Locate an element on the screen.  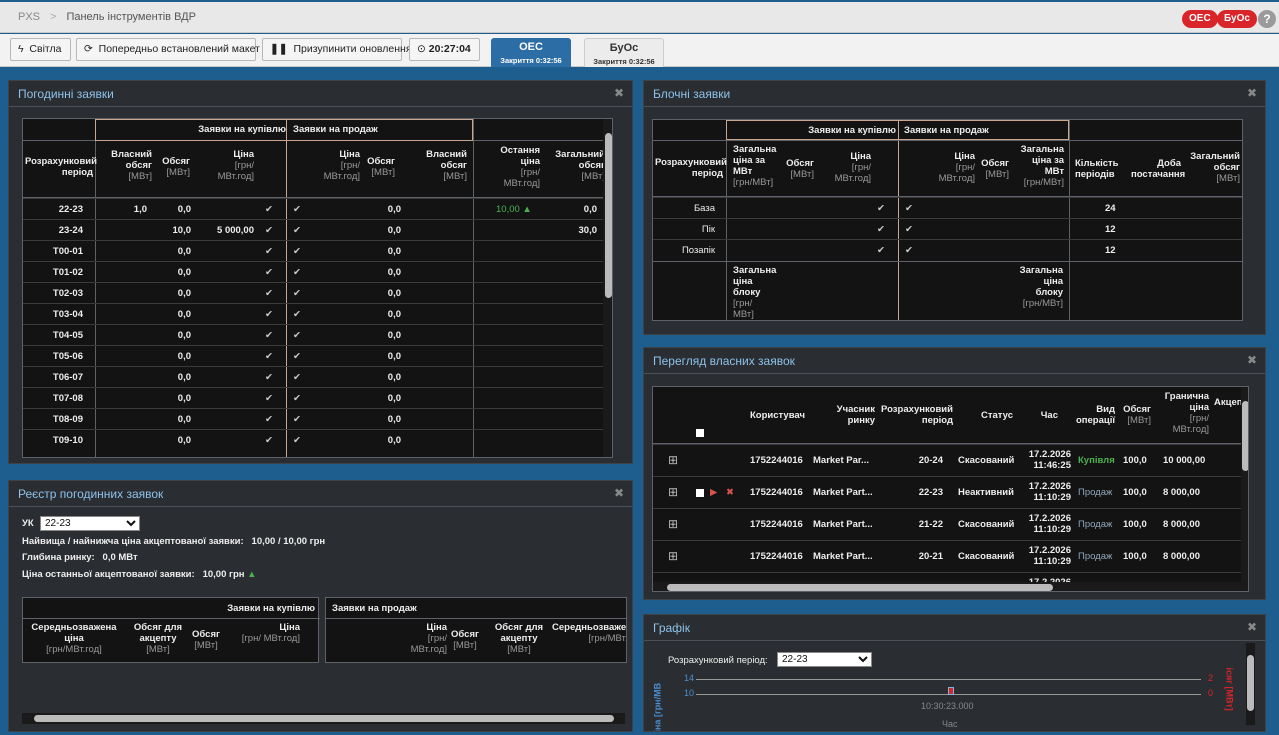
col-sell-volume: Обсяг [МВт] is located at coordinates (379, 167).